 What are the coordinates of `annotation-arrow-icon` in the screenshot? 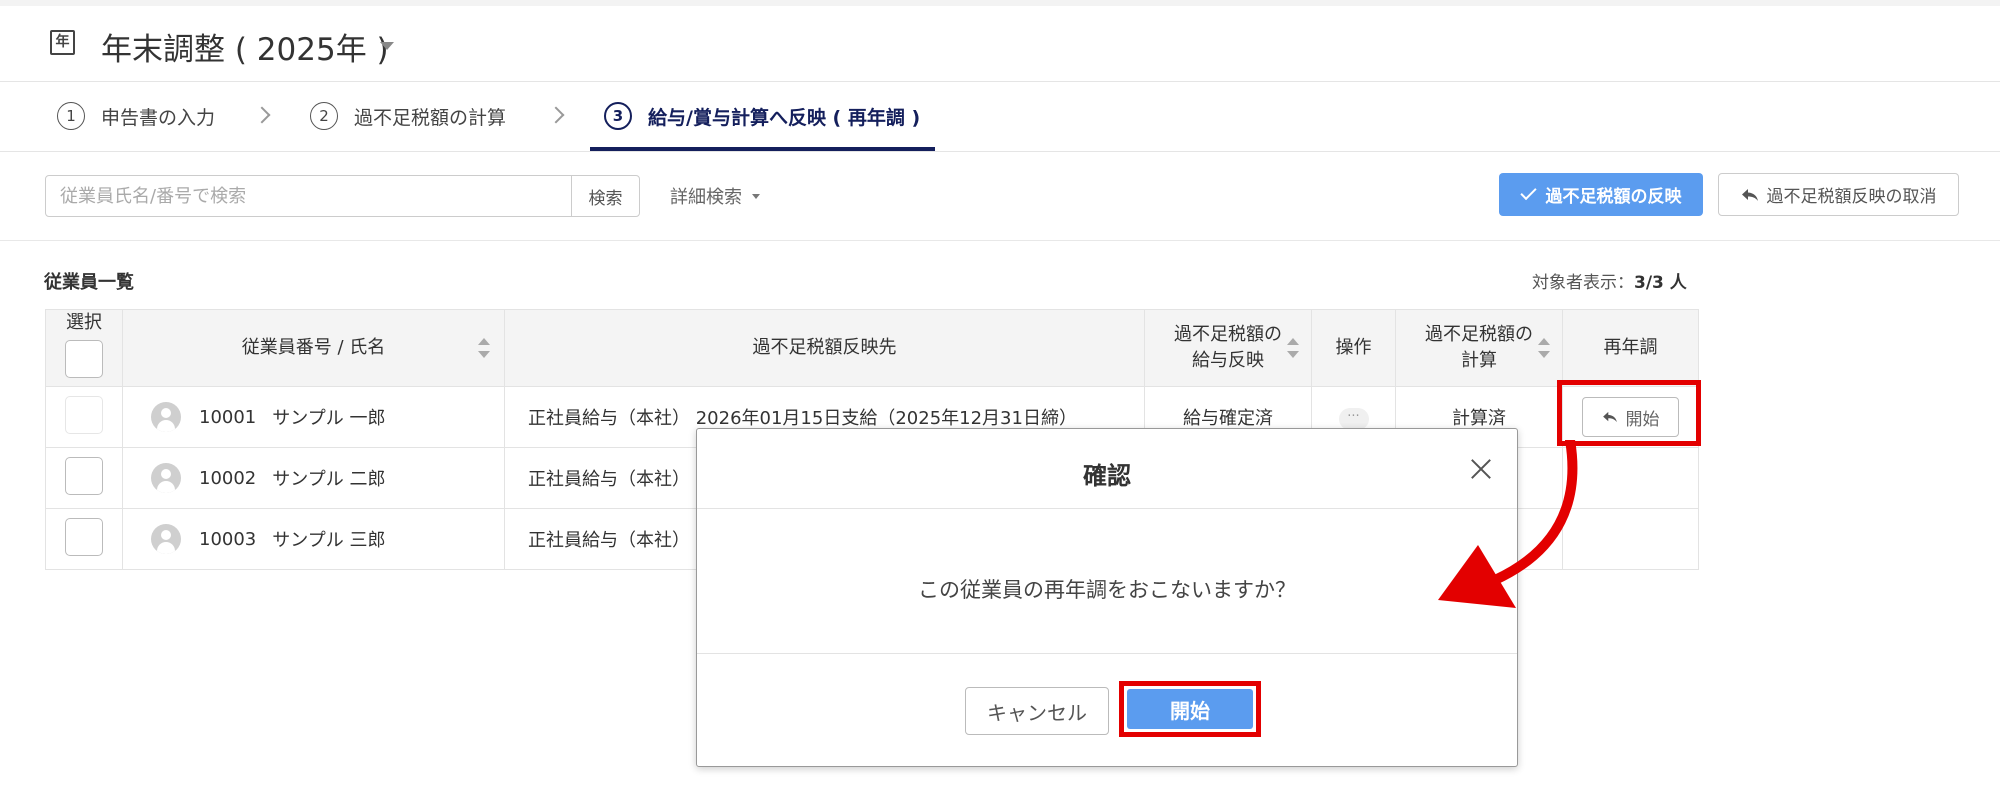 It's located at (1508, 524).